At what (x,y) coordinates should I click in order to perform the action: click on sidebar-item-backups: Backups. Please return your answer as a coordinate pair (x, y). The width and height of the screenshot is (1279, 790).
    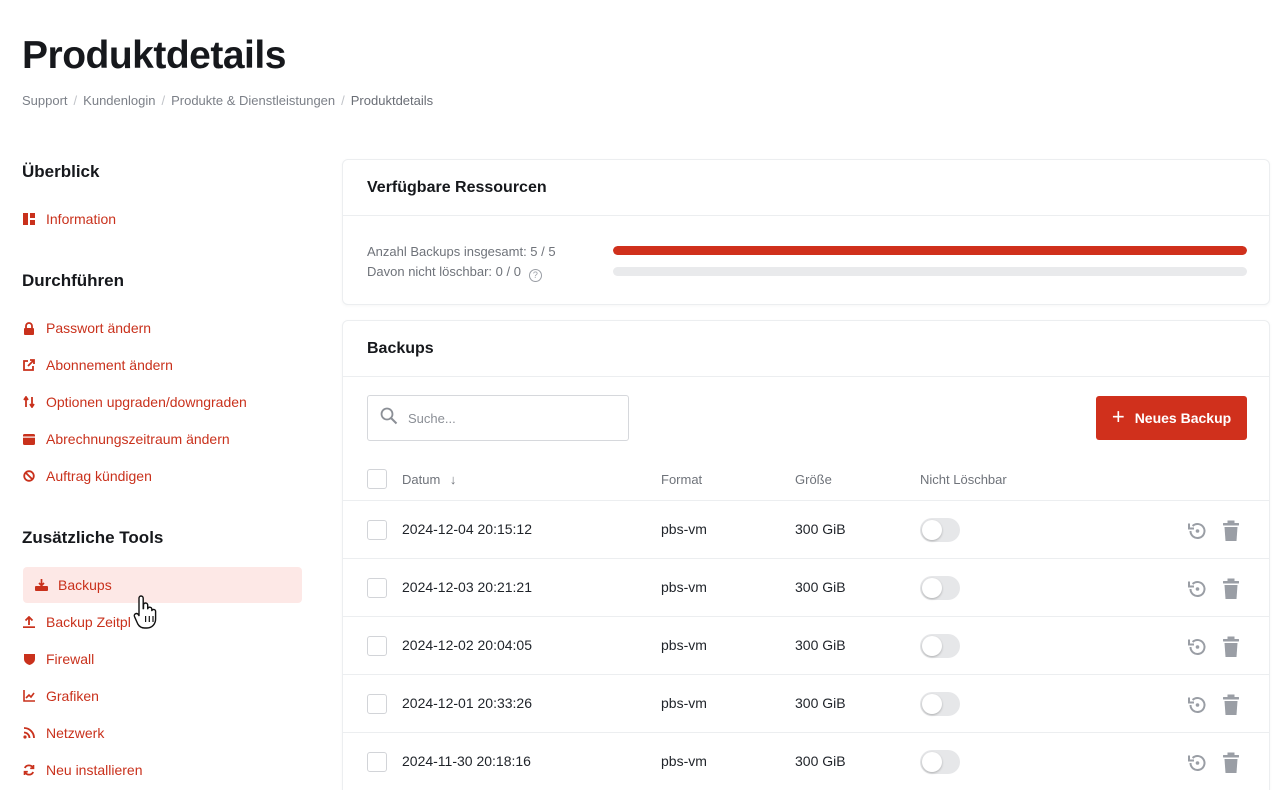
    Looking at the image, I should click on (162, 585).